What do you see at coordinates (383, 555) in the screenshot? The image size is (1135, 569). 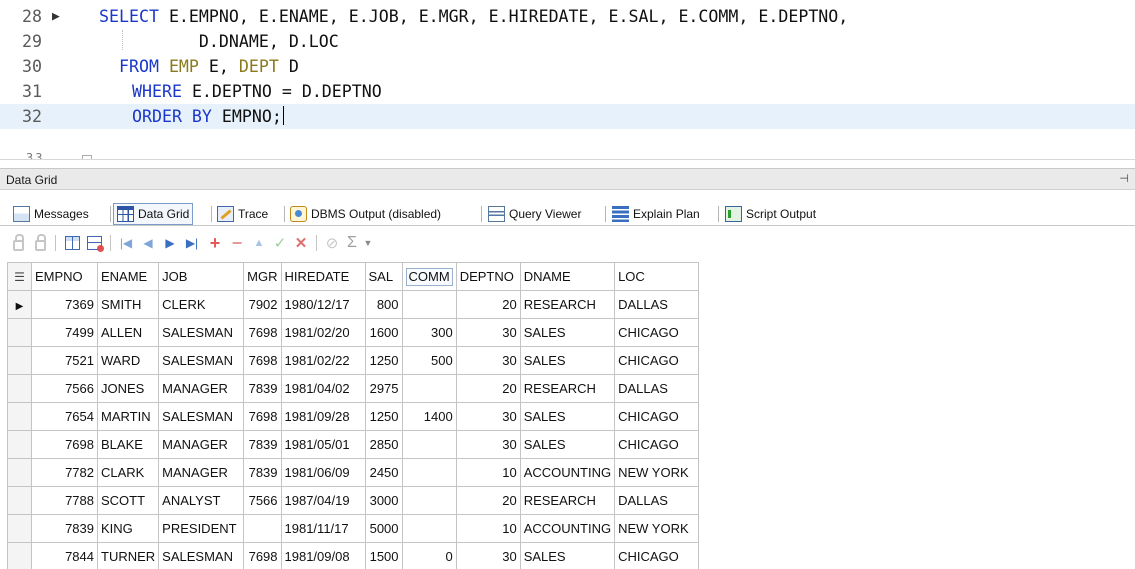 I see `cell-sal: 1500` at bounding box center [383, 555].